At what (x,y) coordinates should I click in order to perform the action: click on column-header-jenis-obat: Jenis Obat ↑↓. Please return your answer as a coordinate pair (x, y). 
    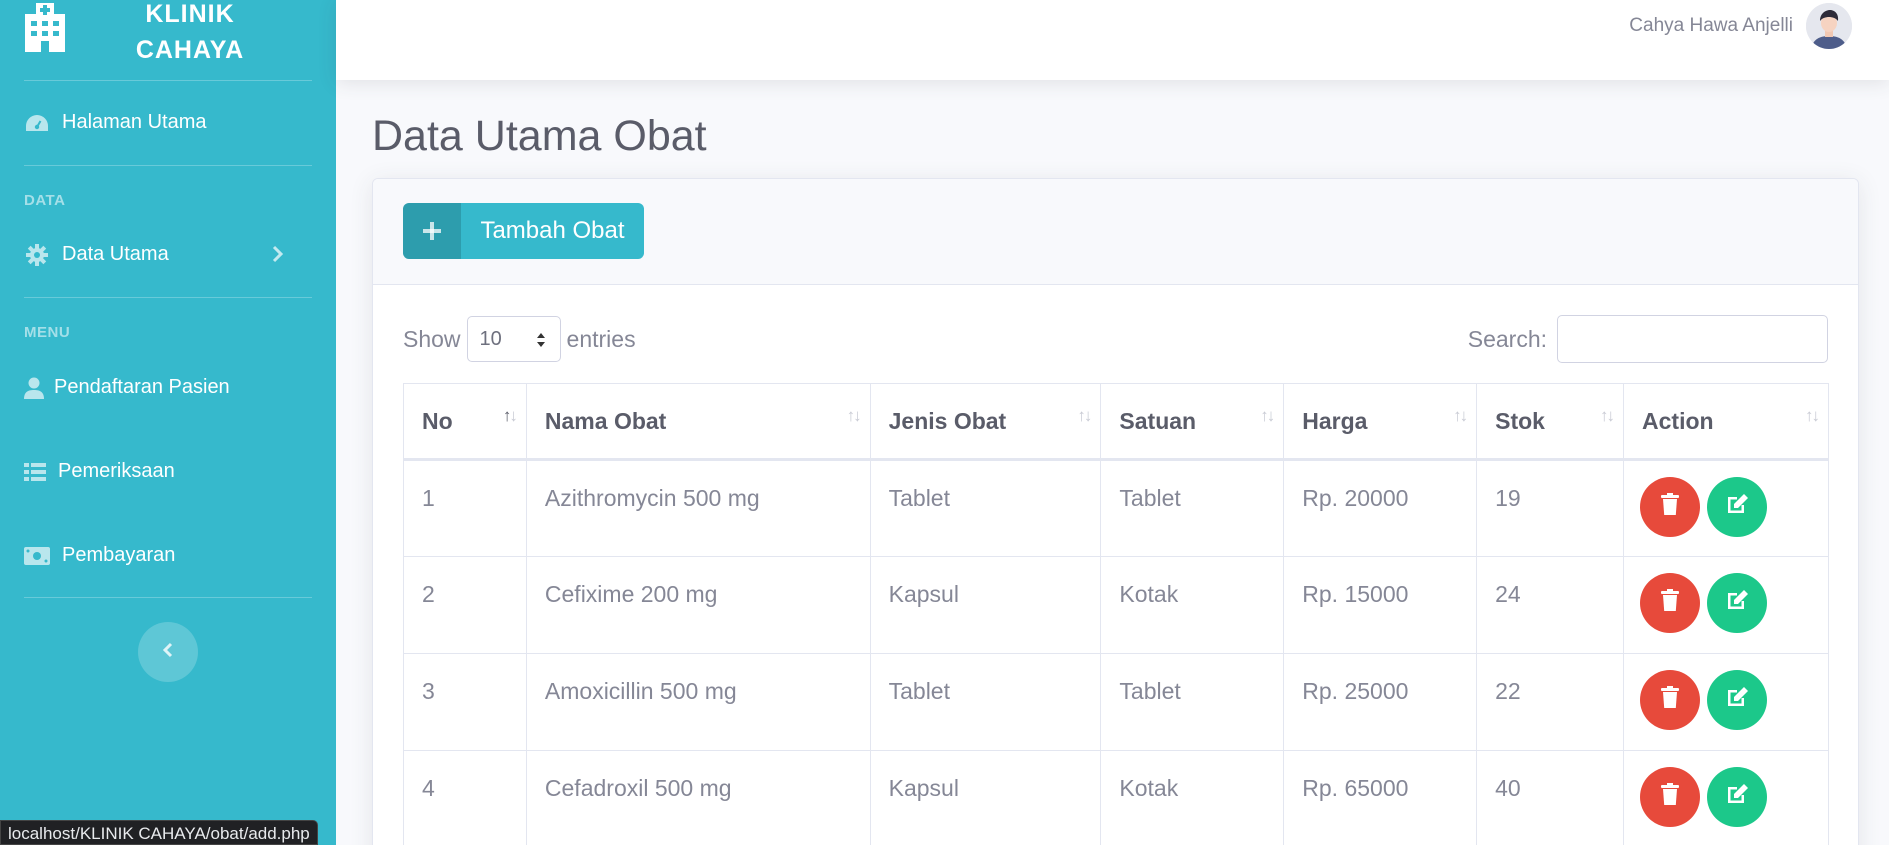
    Looking at the image, I should click on (985, 422).